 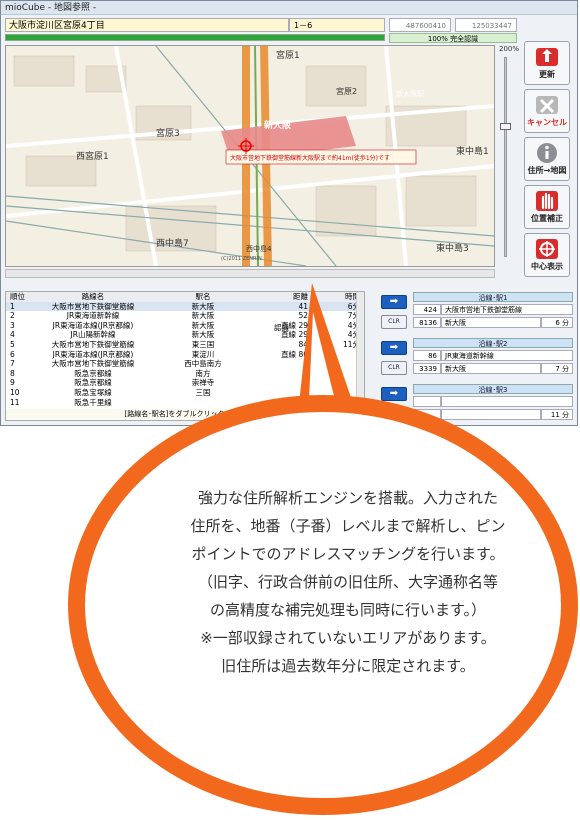 What do you see at coordinates (348, 554) in the screenshot?
I see `callout-line: ポイントでのアドレスマッチングを行います。` at bounding box center [348, 554].